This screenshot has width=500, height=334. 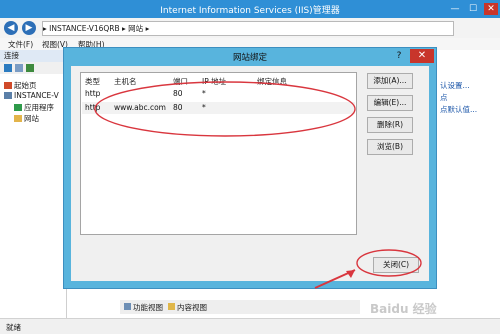 What do you see at coordinates (225, 109) in the screenshot?
I see `annotation-ellipse-bindings` at bounding box center [225, 109].